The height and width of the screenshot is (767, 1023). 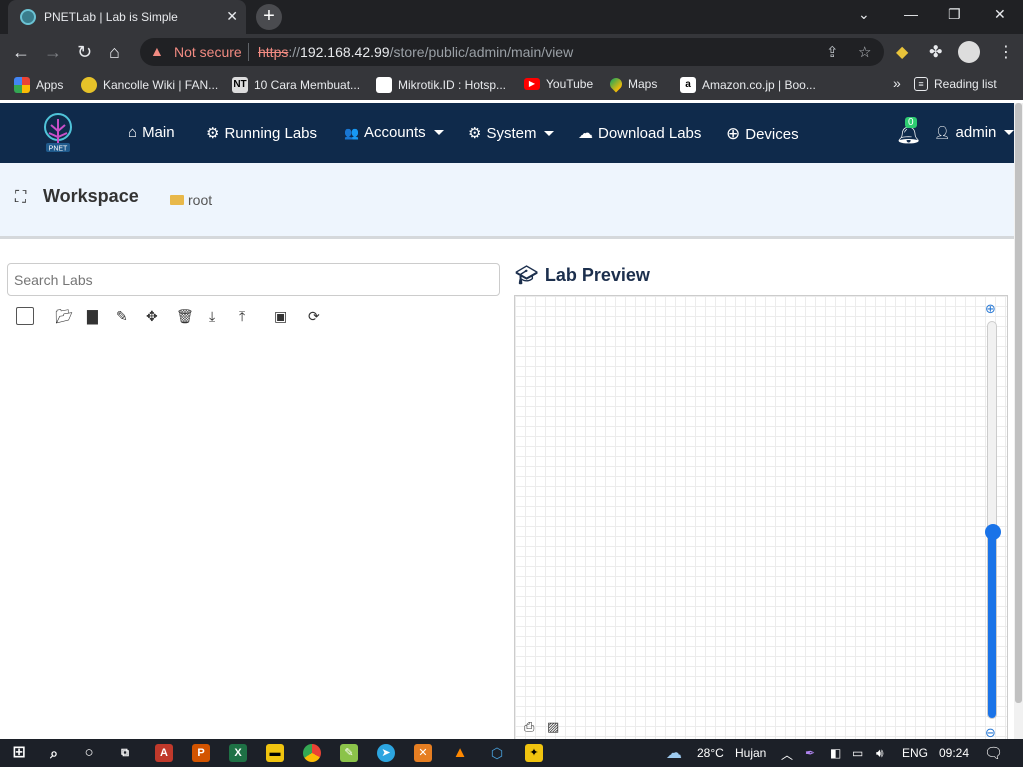 I want to click on export-upload-icon: ⤒, so click(x=242, y=316).